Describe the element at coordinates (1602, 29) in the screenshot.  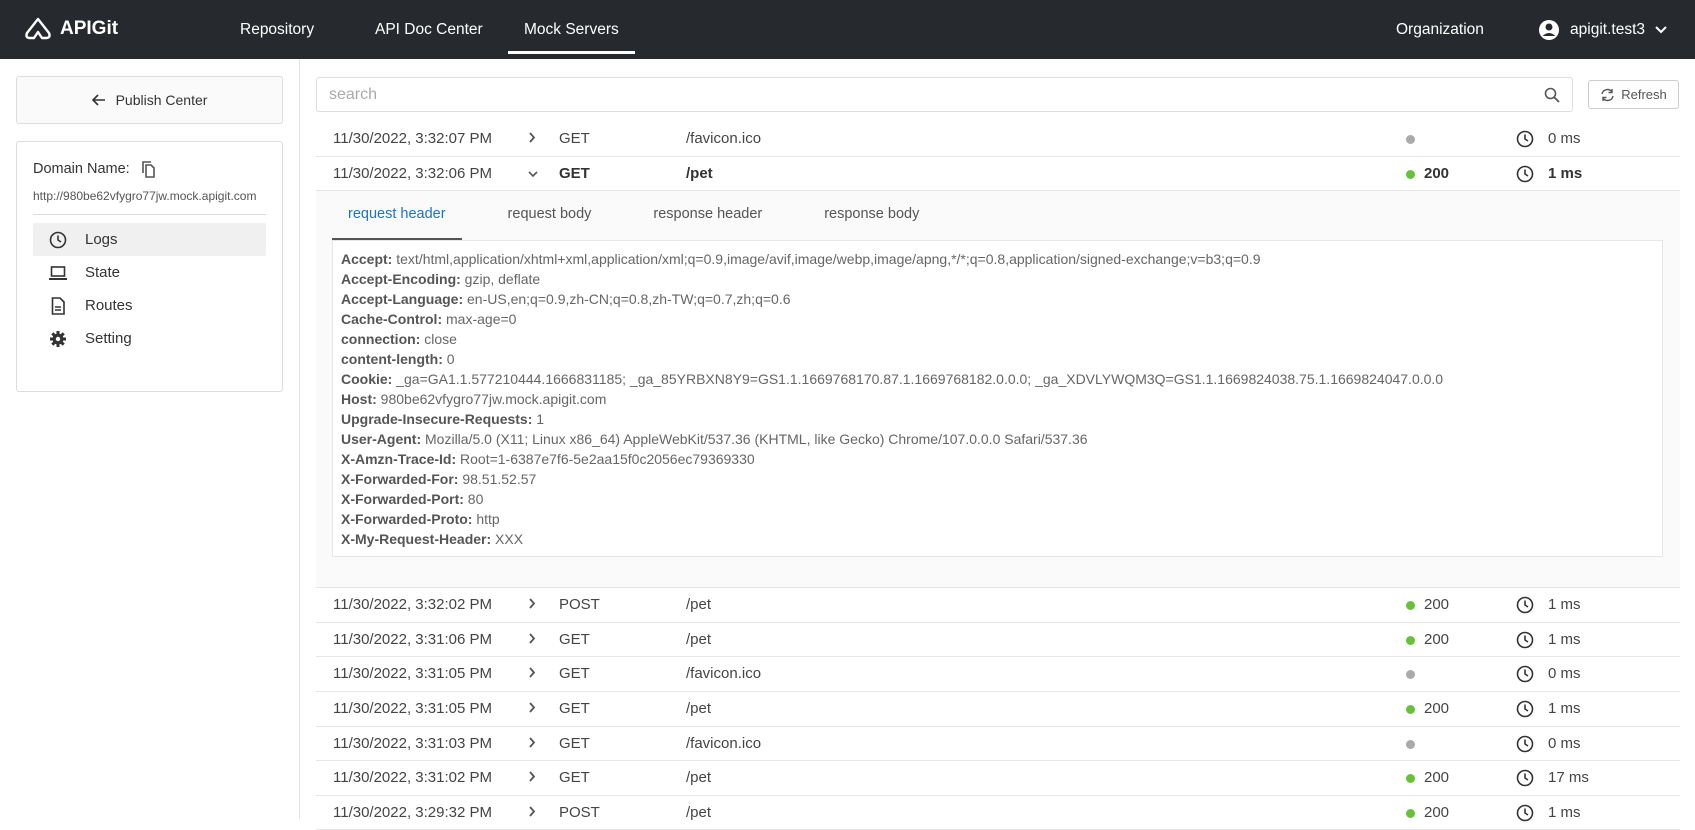
I see `user-menu: apigit.test3` at that location.